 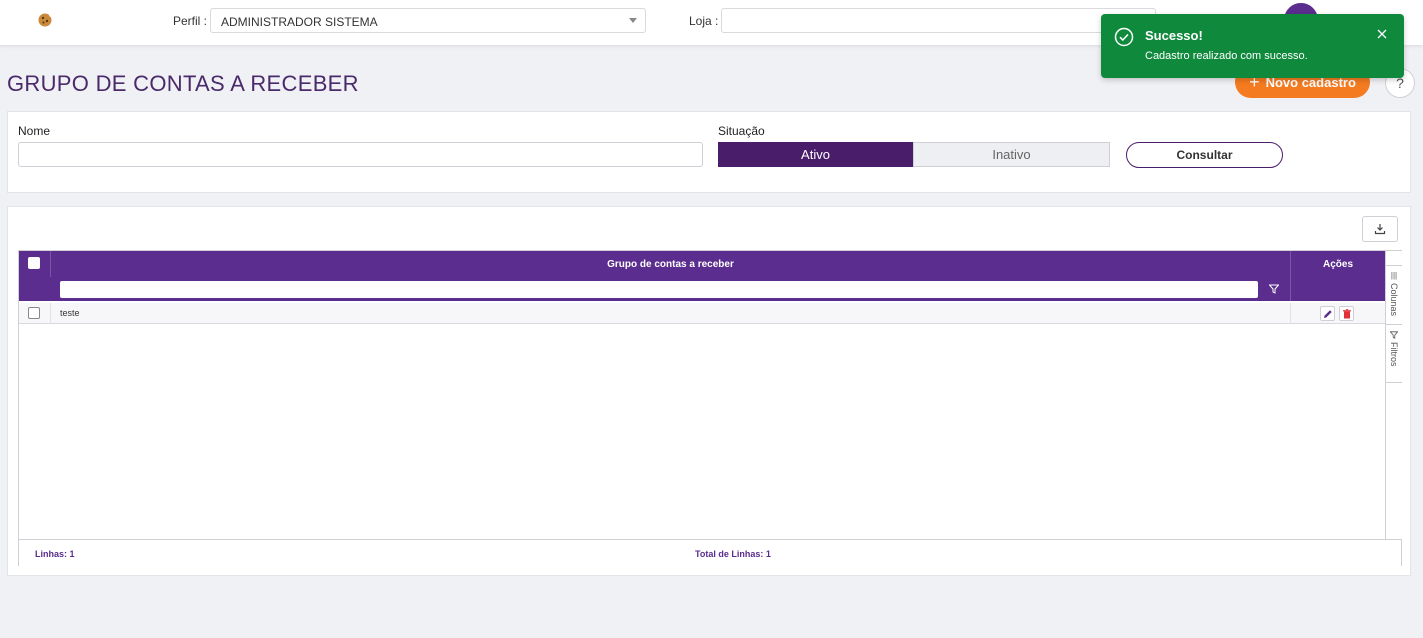 I want to click on filters-tab: Filtros, so click(x=1394, y=354).